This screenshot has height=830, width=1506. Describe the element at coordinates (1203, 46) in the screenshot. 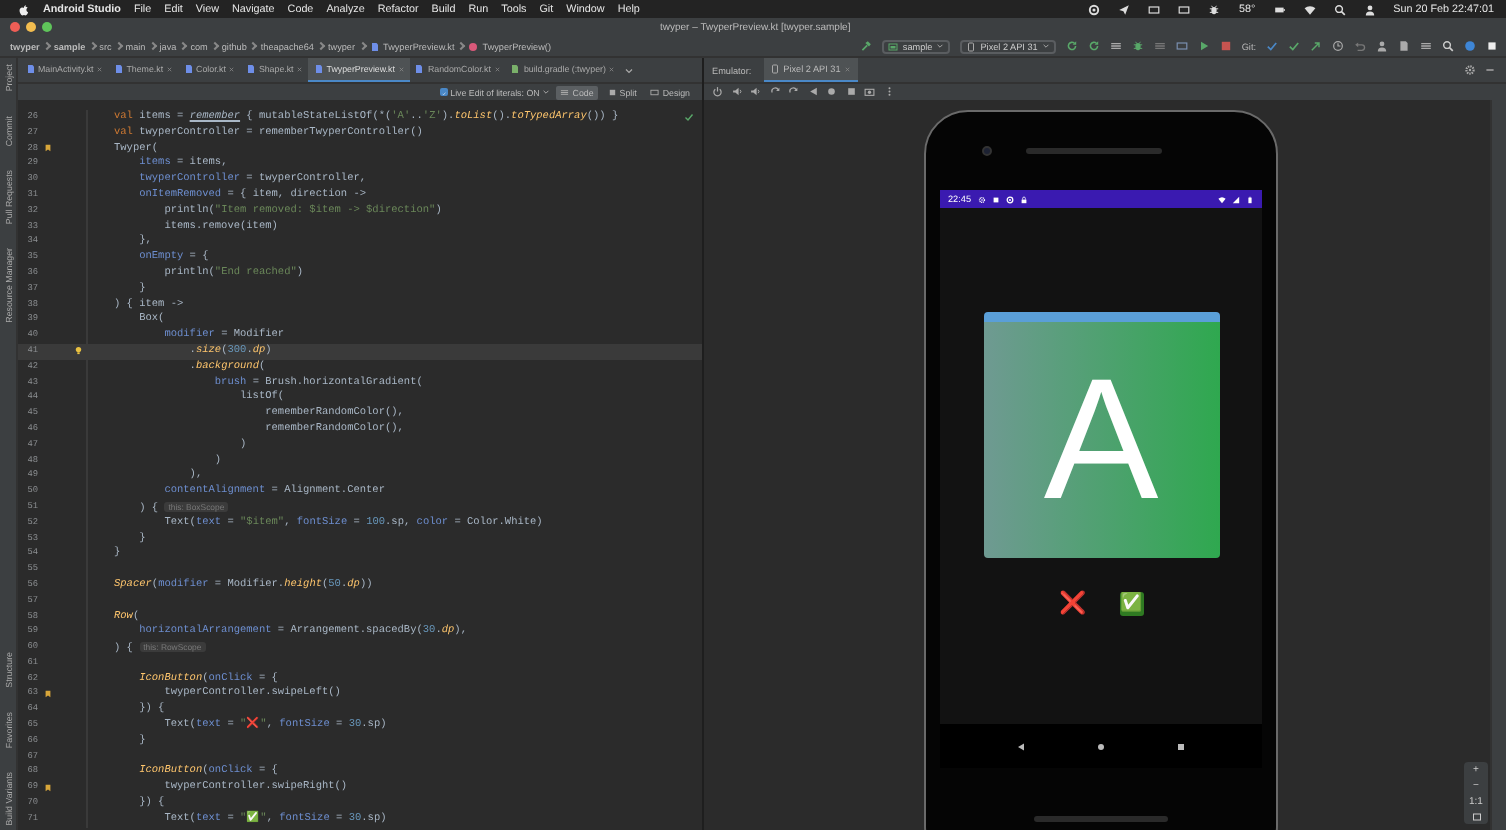

I see `play-icon` at that location.